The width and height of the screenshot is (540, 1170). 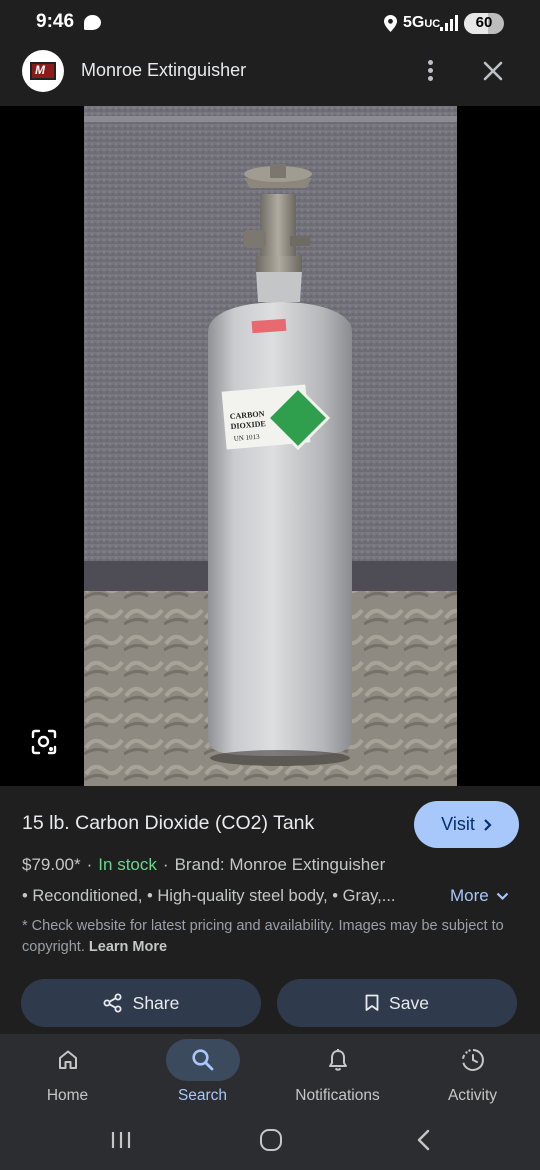 What do you see at coordinates (338, 1060) in the screenshot?
I see `bell-icon` at bounding box center [338, 1060].